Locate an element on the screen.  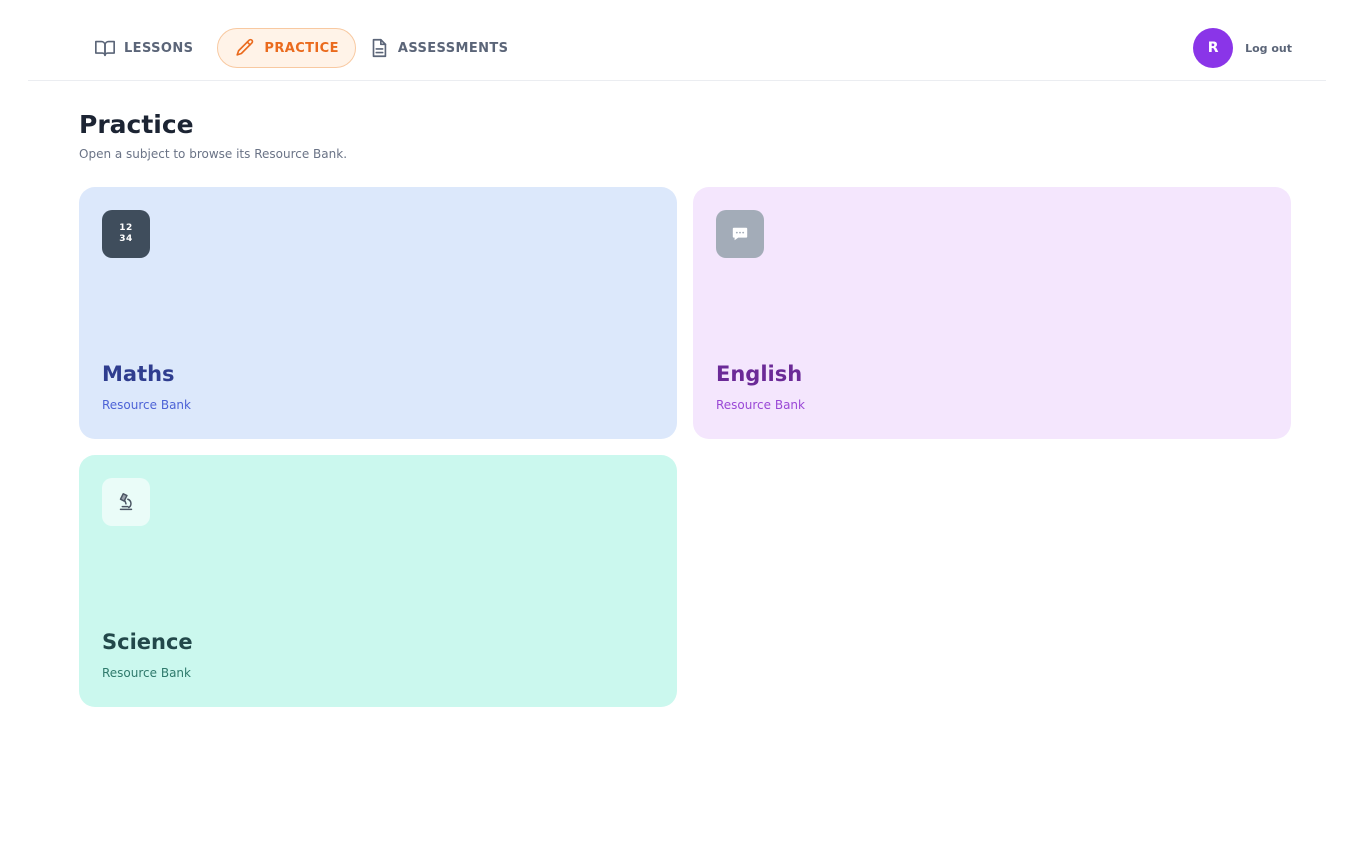
subject-card-maths: 12 34 Maths Resource Bank is located at coordinates (378, 313).